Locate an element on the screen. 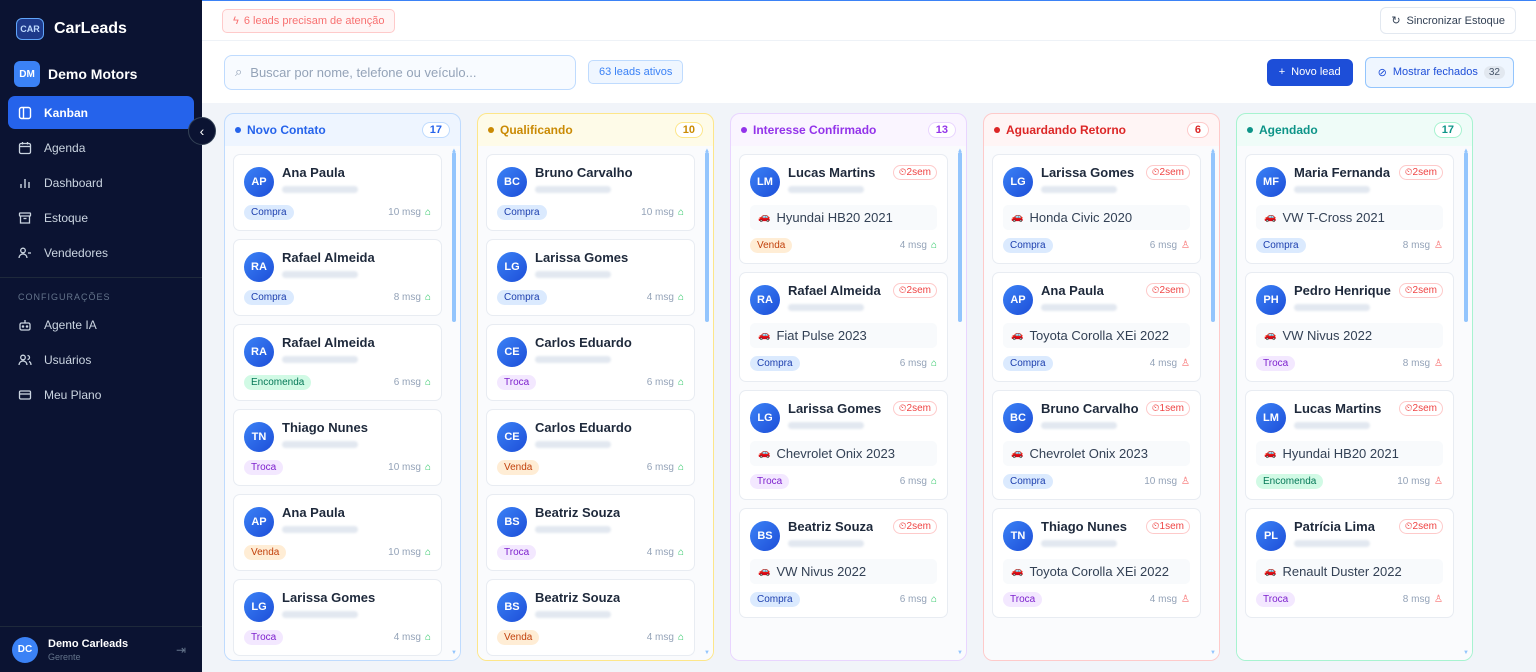 This screenshot has width=1536, height=672. vehicle-name: Toyota Corolla XEi 2022 is located at coordinates (1099, 571).